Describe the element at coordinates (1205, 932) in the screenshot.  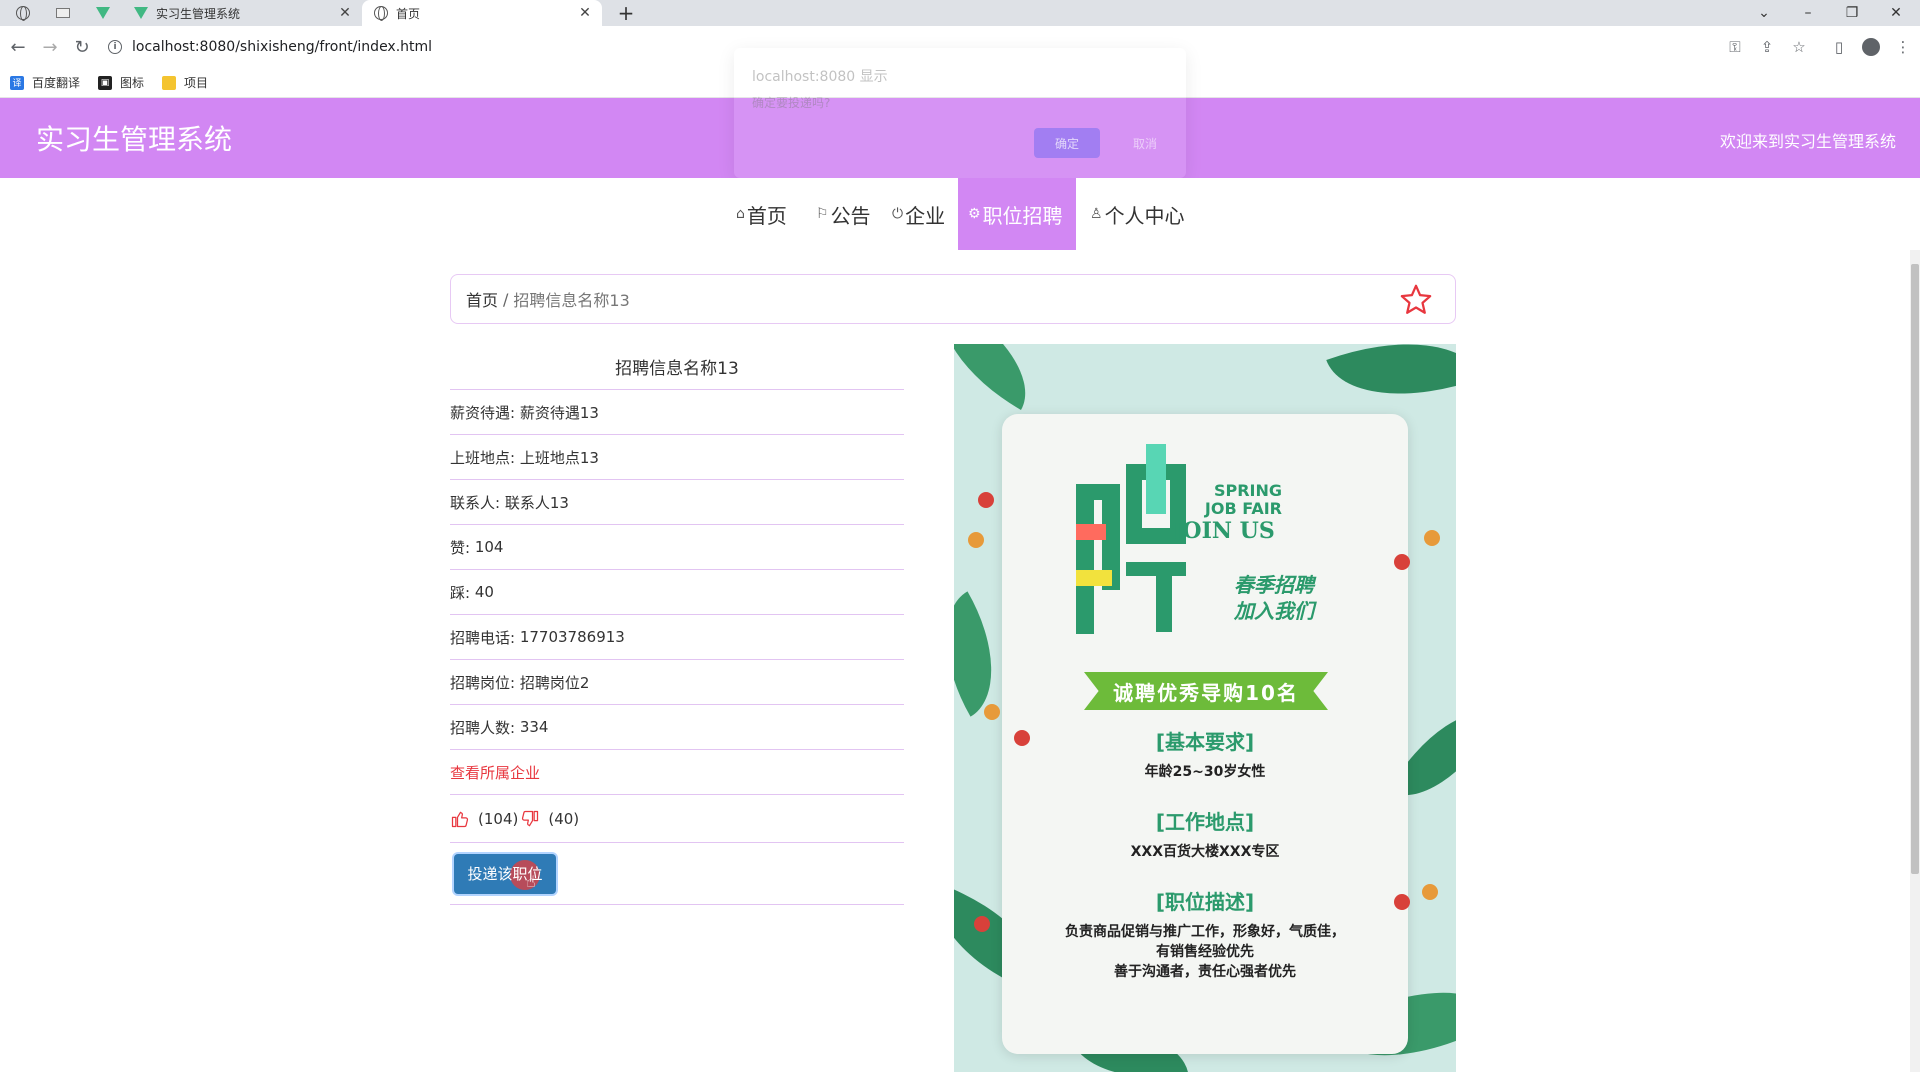
I see `poster-description-line: 负责商品促销与推广工作，形象好，气质佳，` at that location.